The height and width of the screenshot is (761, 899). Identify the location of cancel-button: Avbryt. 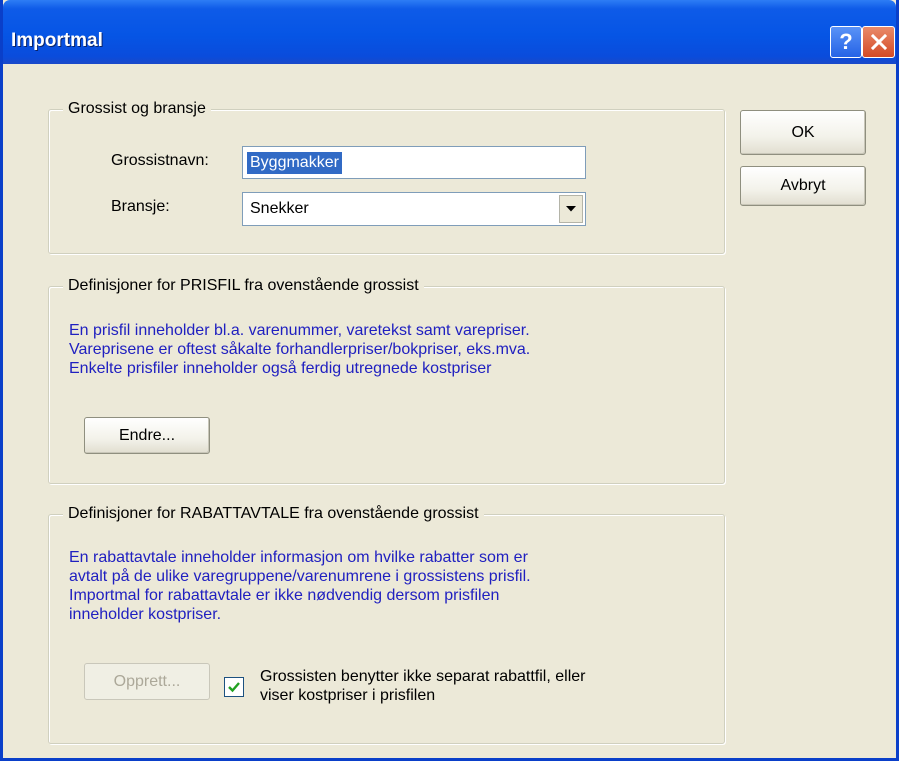
(803, 186).